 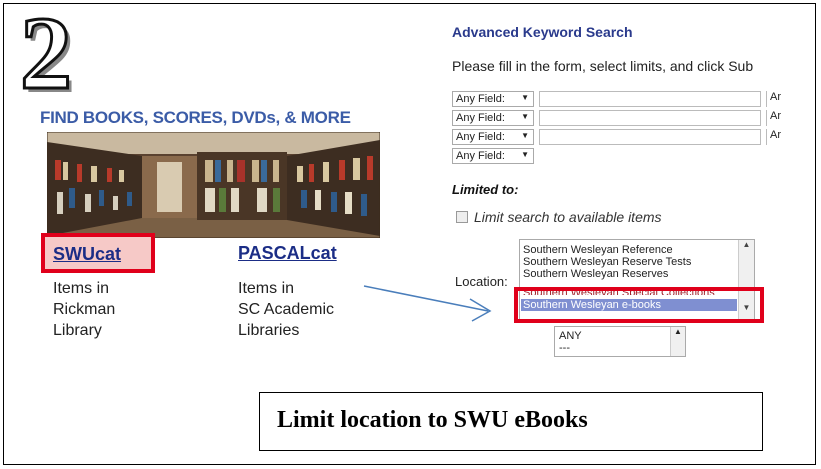 What do you see at coordinates (287, 253) in the screenshot?
I see `pascalcat-link: PASCALcat` at bounding box center [287, 253].